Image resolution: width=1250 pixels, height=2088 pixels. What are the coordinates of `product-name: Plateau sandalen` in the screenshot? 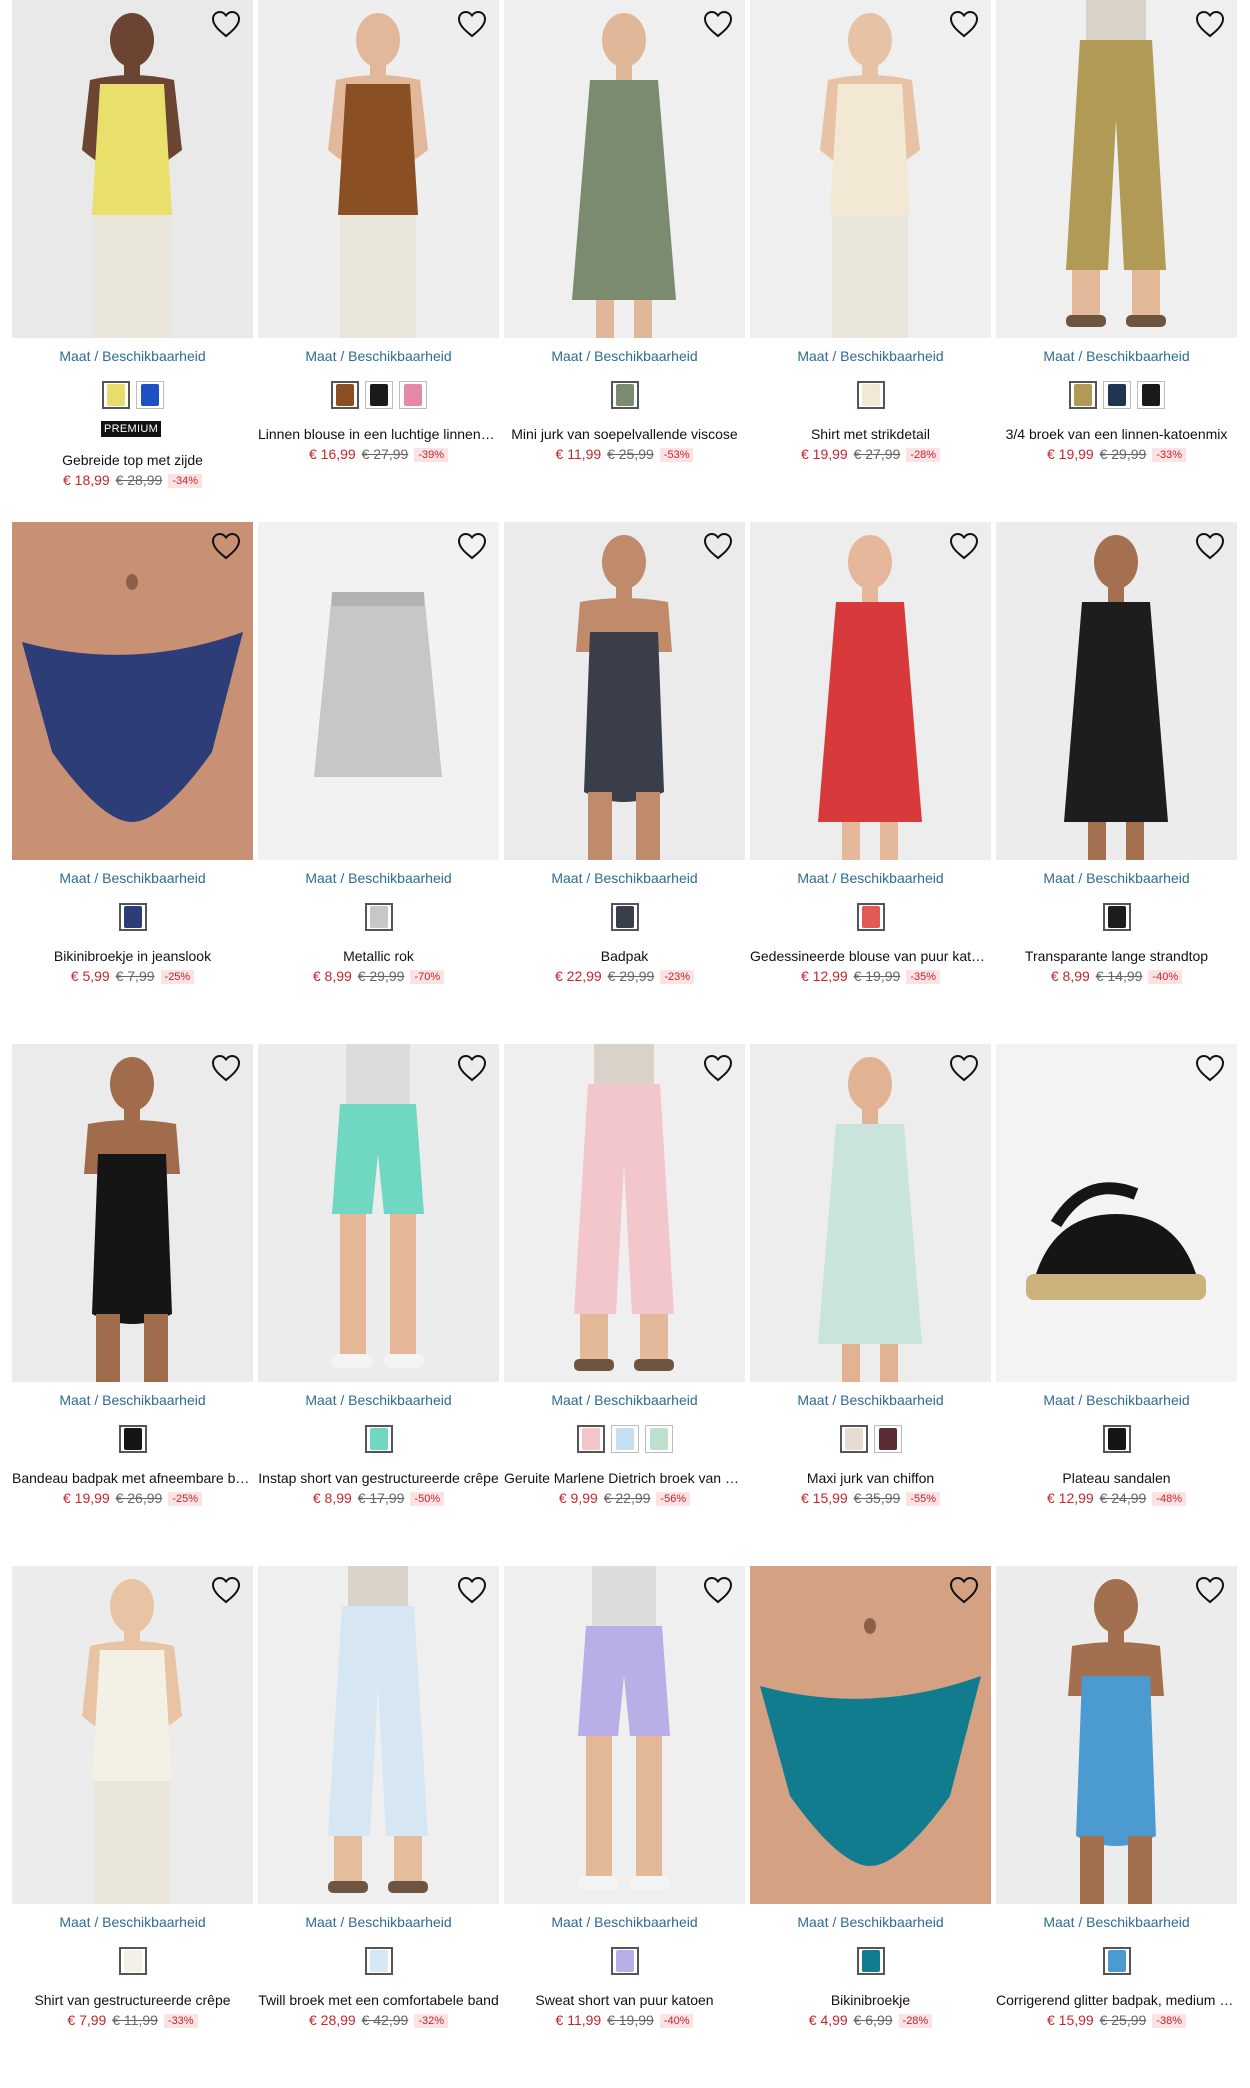 It's located at (1116, 1478).